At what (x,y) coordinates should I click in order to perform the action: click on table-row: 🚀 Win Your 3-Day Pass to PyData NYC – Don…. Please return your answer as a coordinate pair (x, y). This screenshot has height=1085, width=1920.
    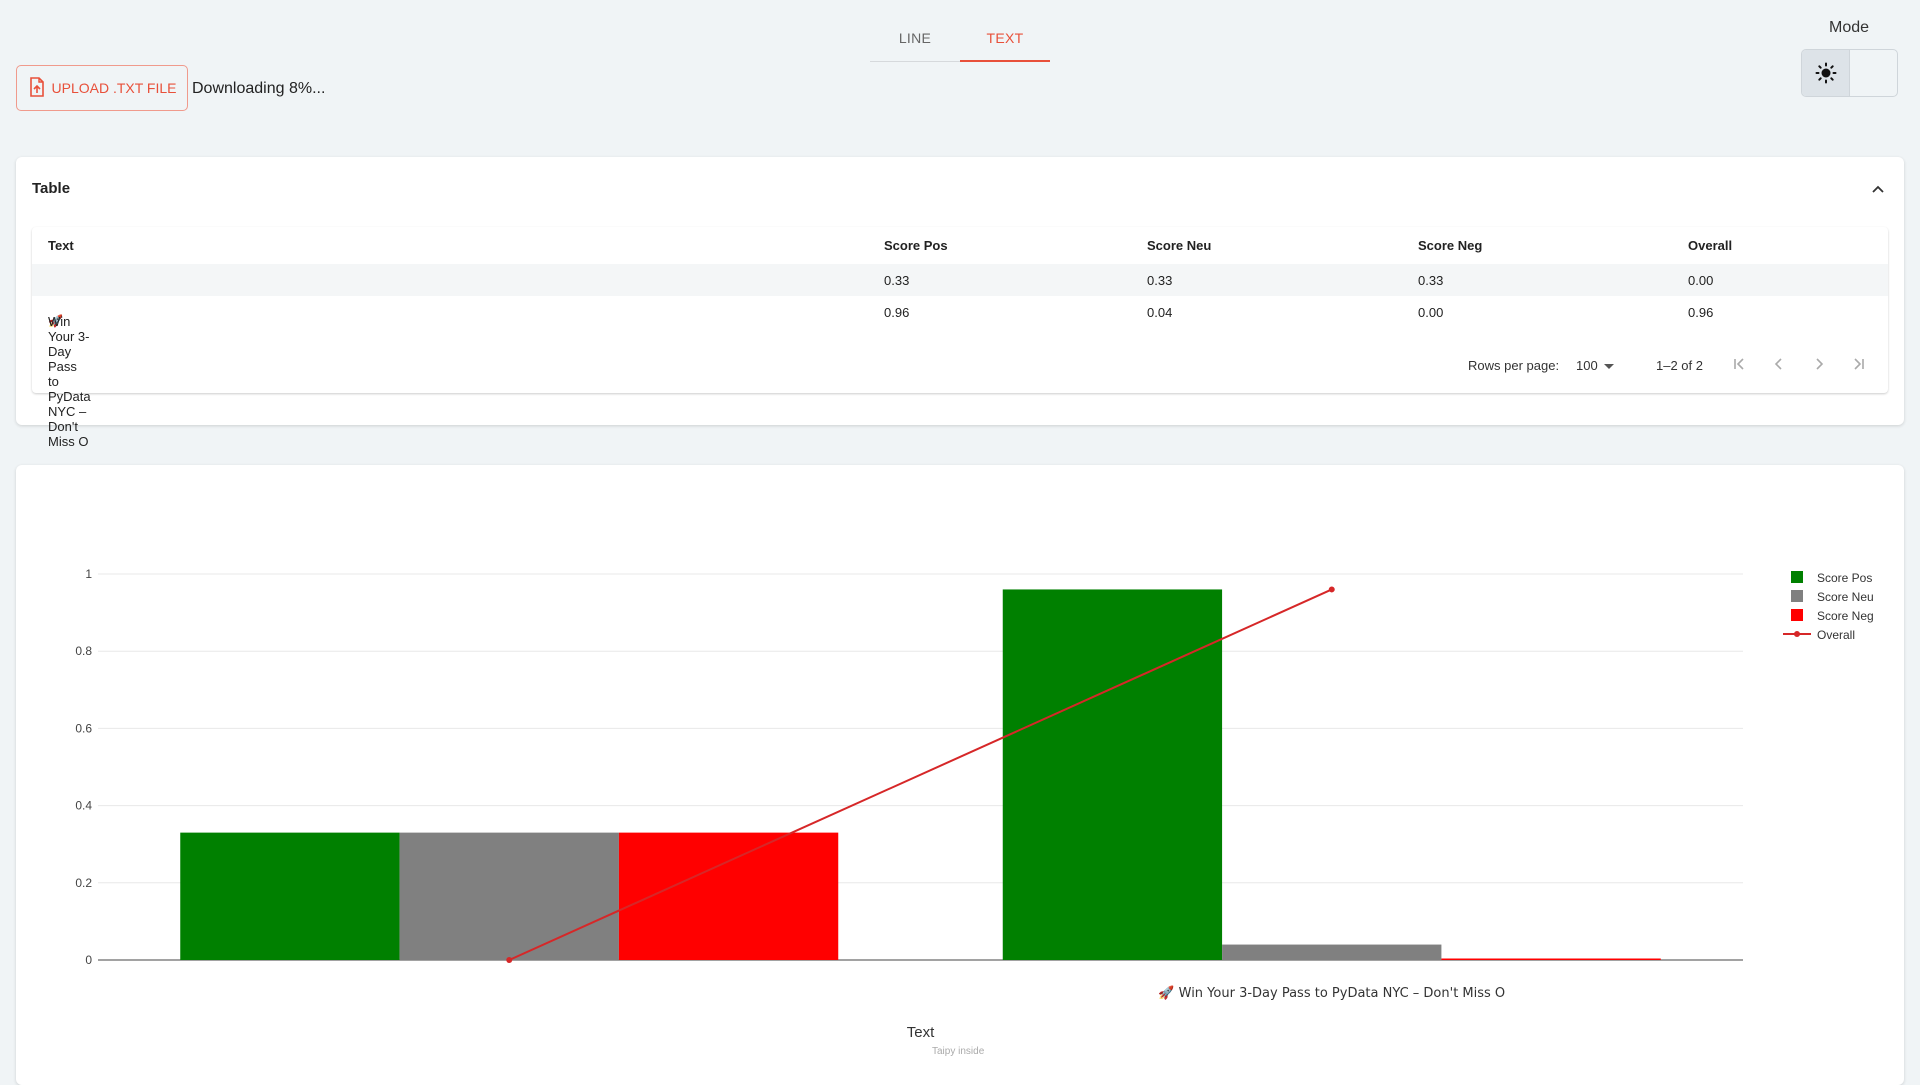
    Looking at the image, I should click on (960, 372).